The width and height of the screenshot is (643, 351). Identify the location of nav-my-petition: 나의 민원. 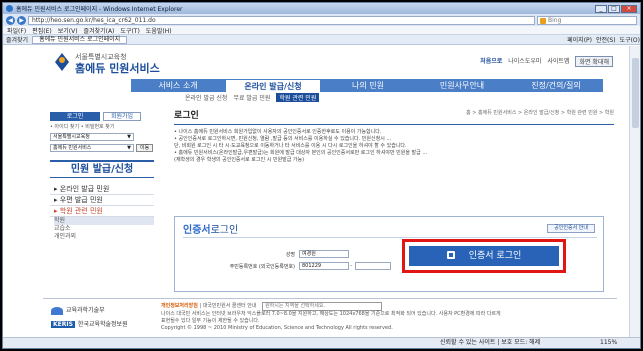
(368, 85).